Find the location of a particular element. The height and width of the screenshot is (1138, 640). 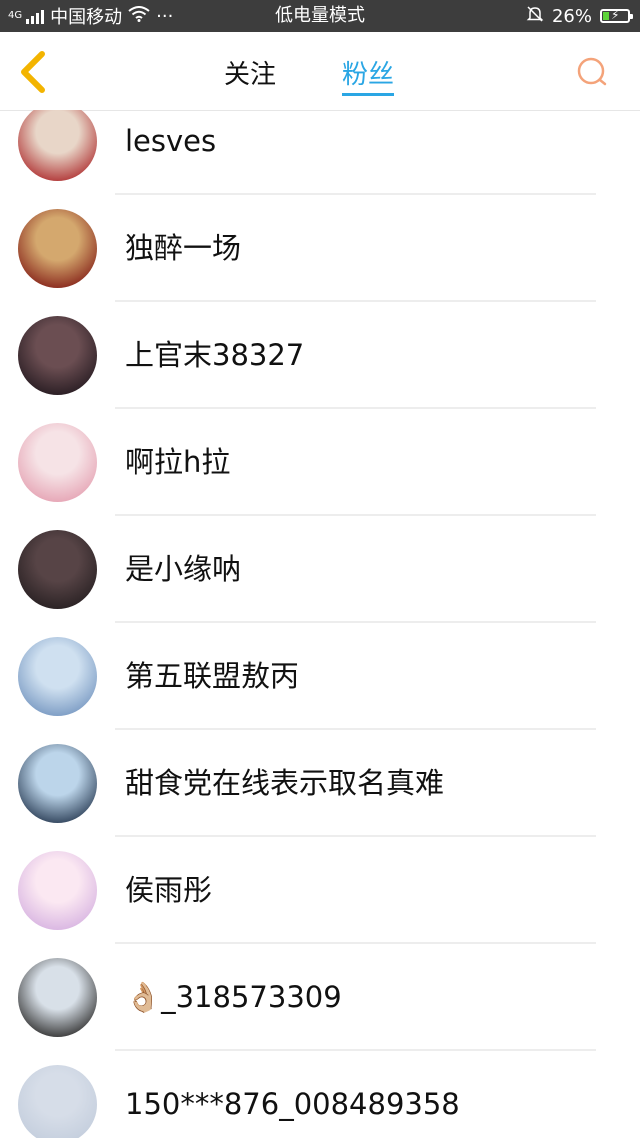

search-icon is located at coordinates (592, 71).